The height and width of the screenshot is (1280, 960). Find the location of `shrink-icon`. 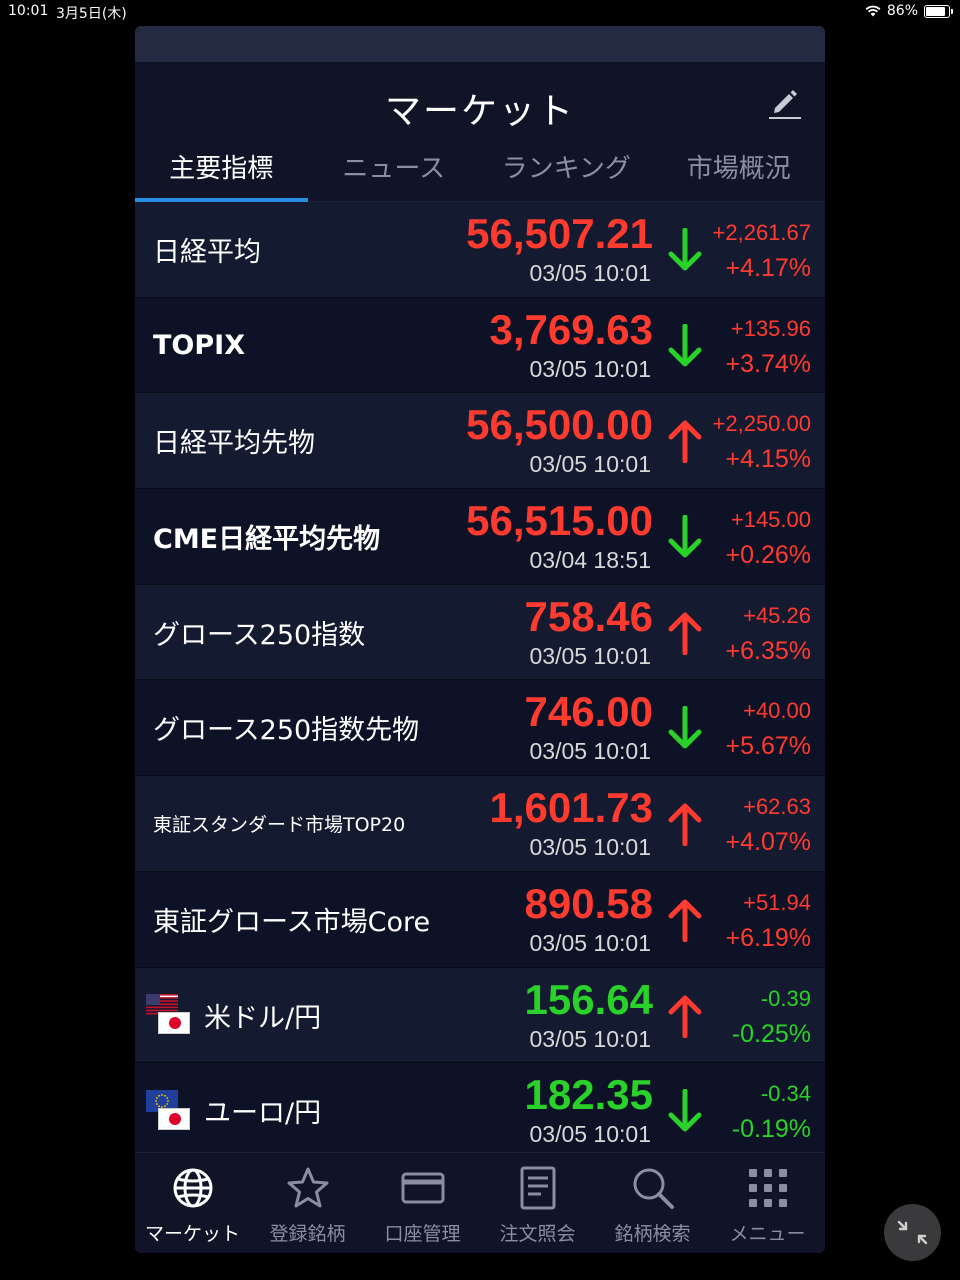

shrink-icon is located at coordinates (912, 1232).